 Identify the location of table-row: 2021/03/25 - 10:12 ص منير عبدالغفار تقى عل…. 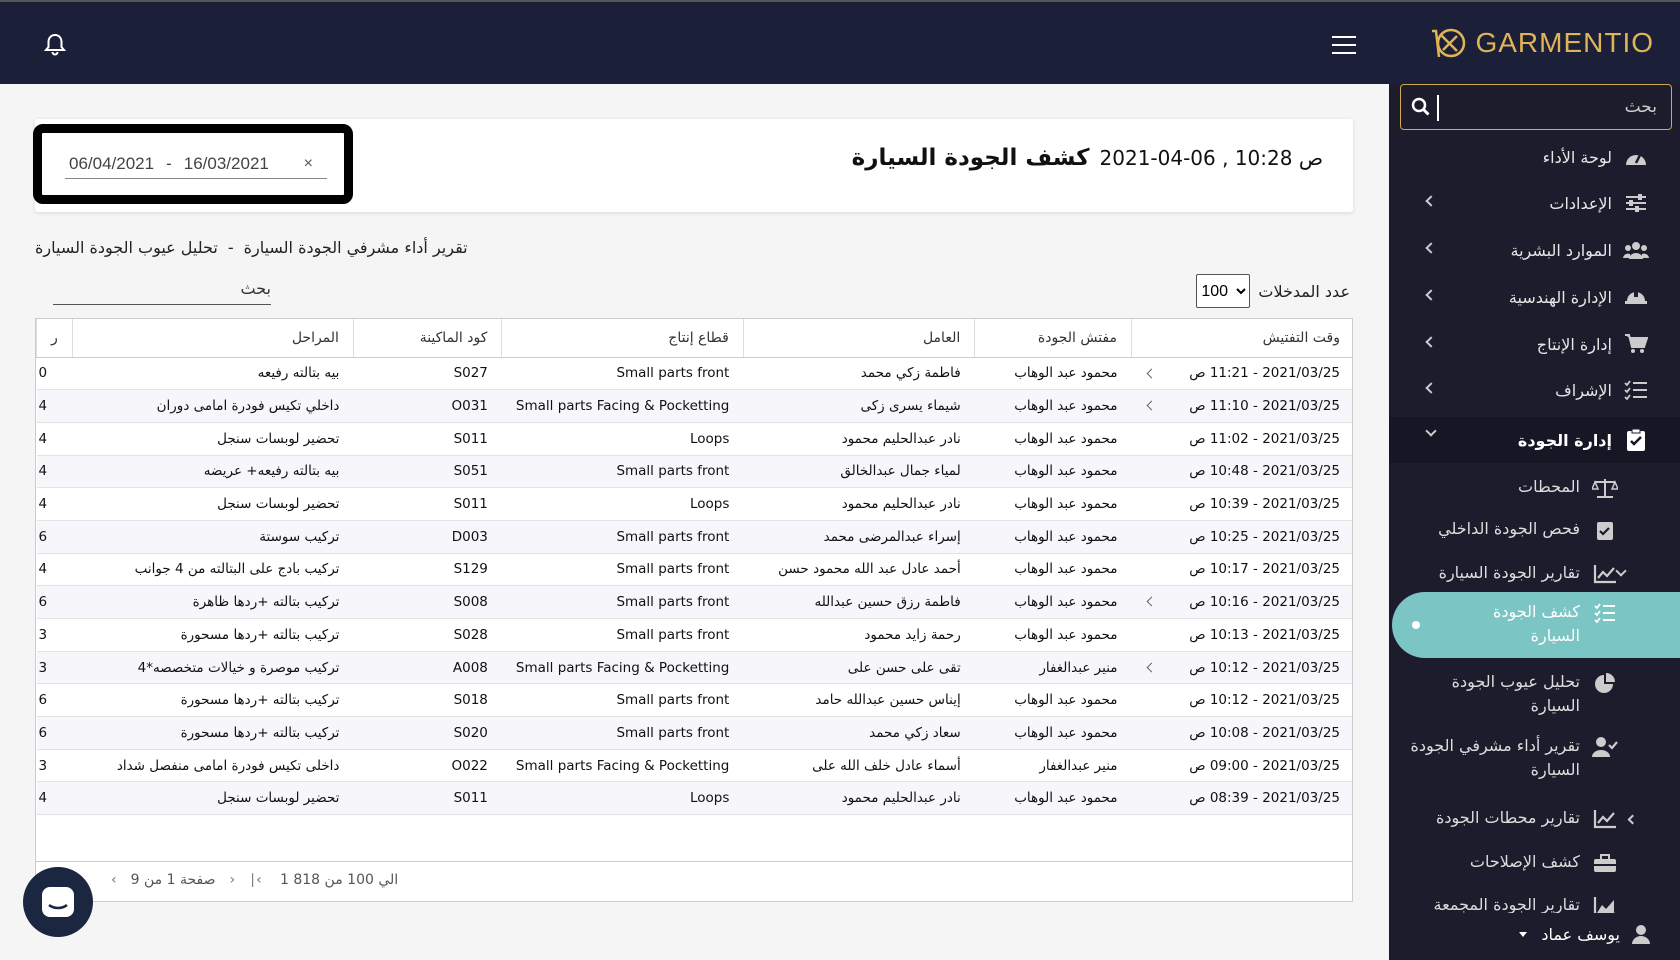
(694, 668).